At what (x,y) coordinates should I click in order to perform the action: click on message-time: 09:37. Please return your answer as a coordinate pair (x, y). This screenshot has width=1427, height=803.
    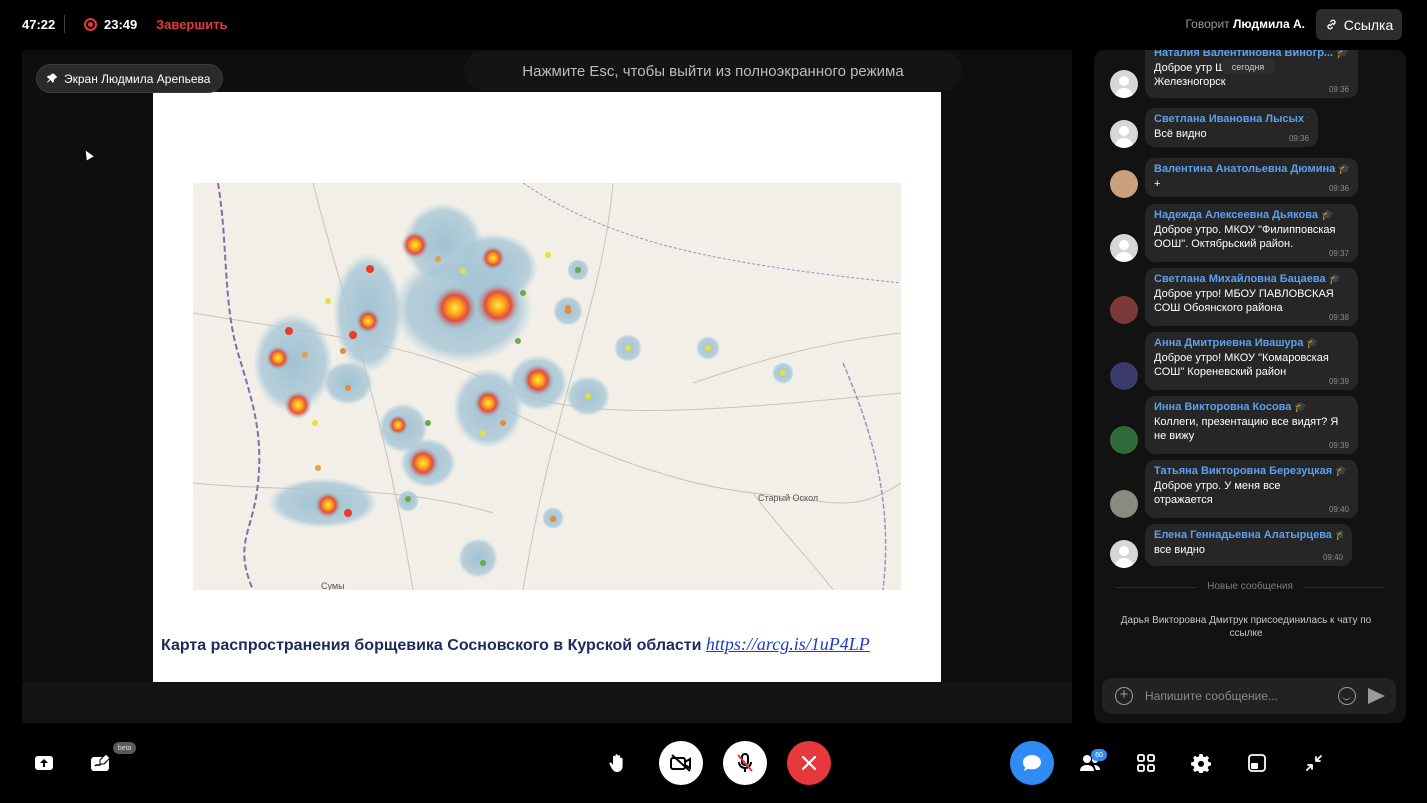
    Looking at the image, I should click on (1338, 253).